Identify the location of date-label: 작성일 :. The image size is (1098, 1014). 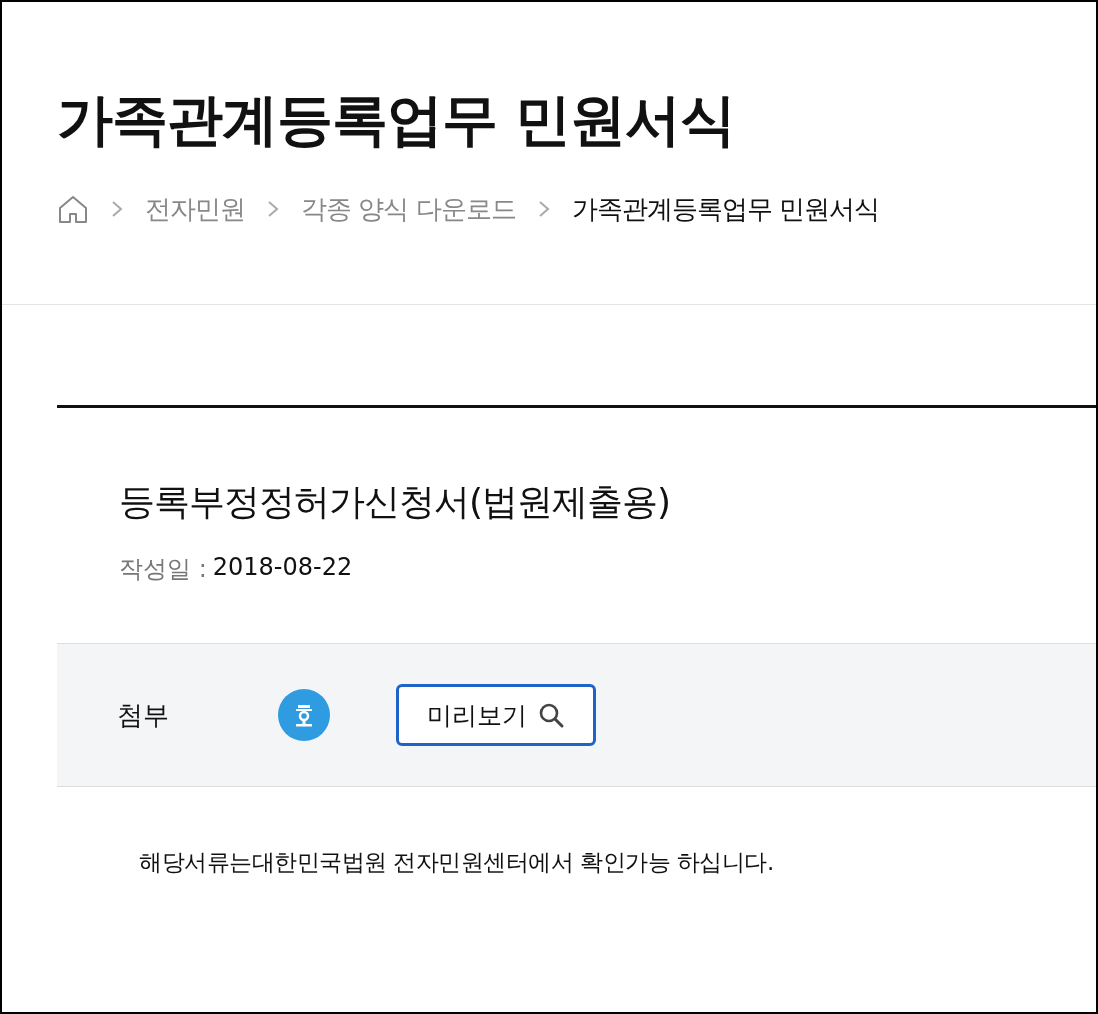
(163, 569).